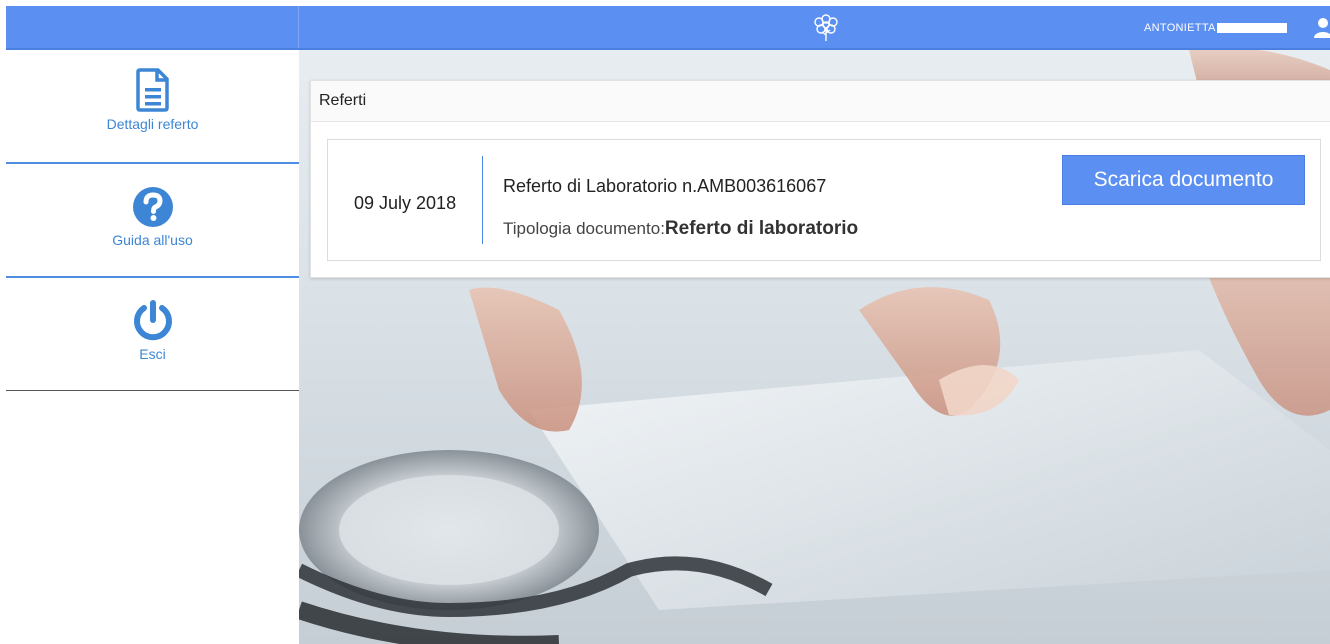 This screenshot has height=644, width=1330. Describe the element at coordinates (668, 28) in the screenshot. I see `top-header: ANTONIETTA` at that location.